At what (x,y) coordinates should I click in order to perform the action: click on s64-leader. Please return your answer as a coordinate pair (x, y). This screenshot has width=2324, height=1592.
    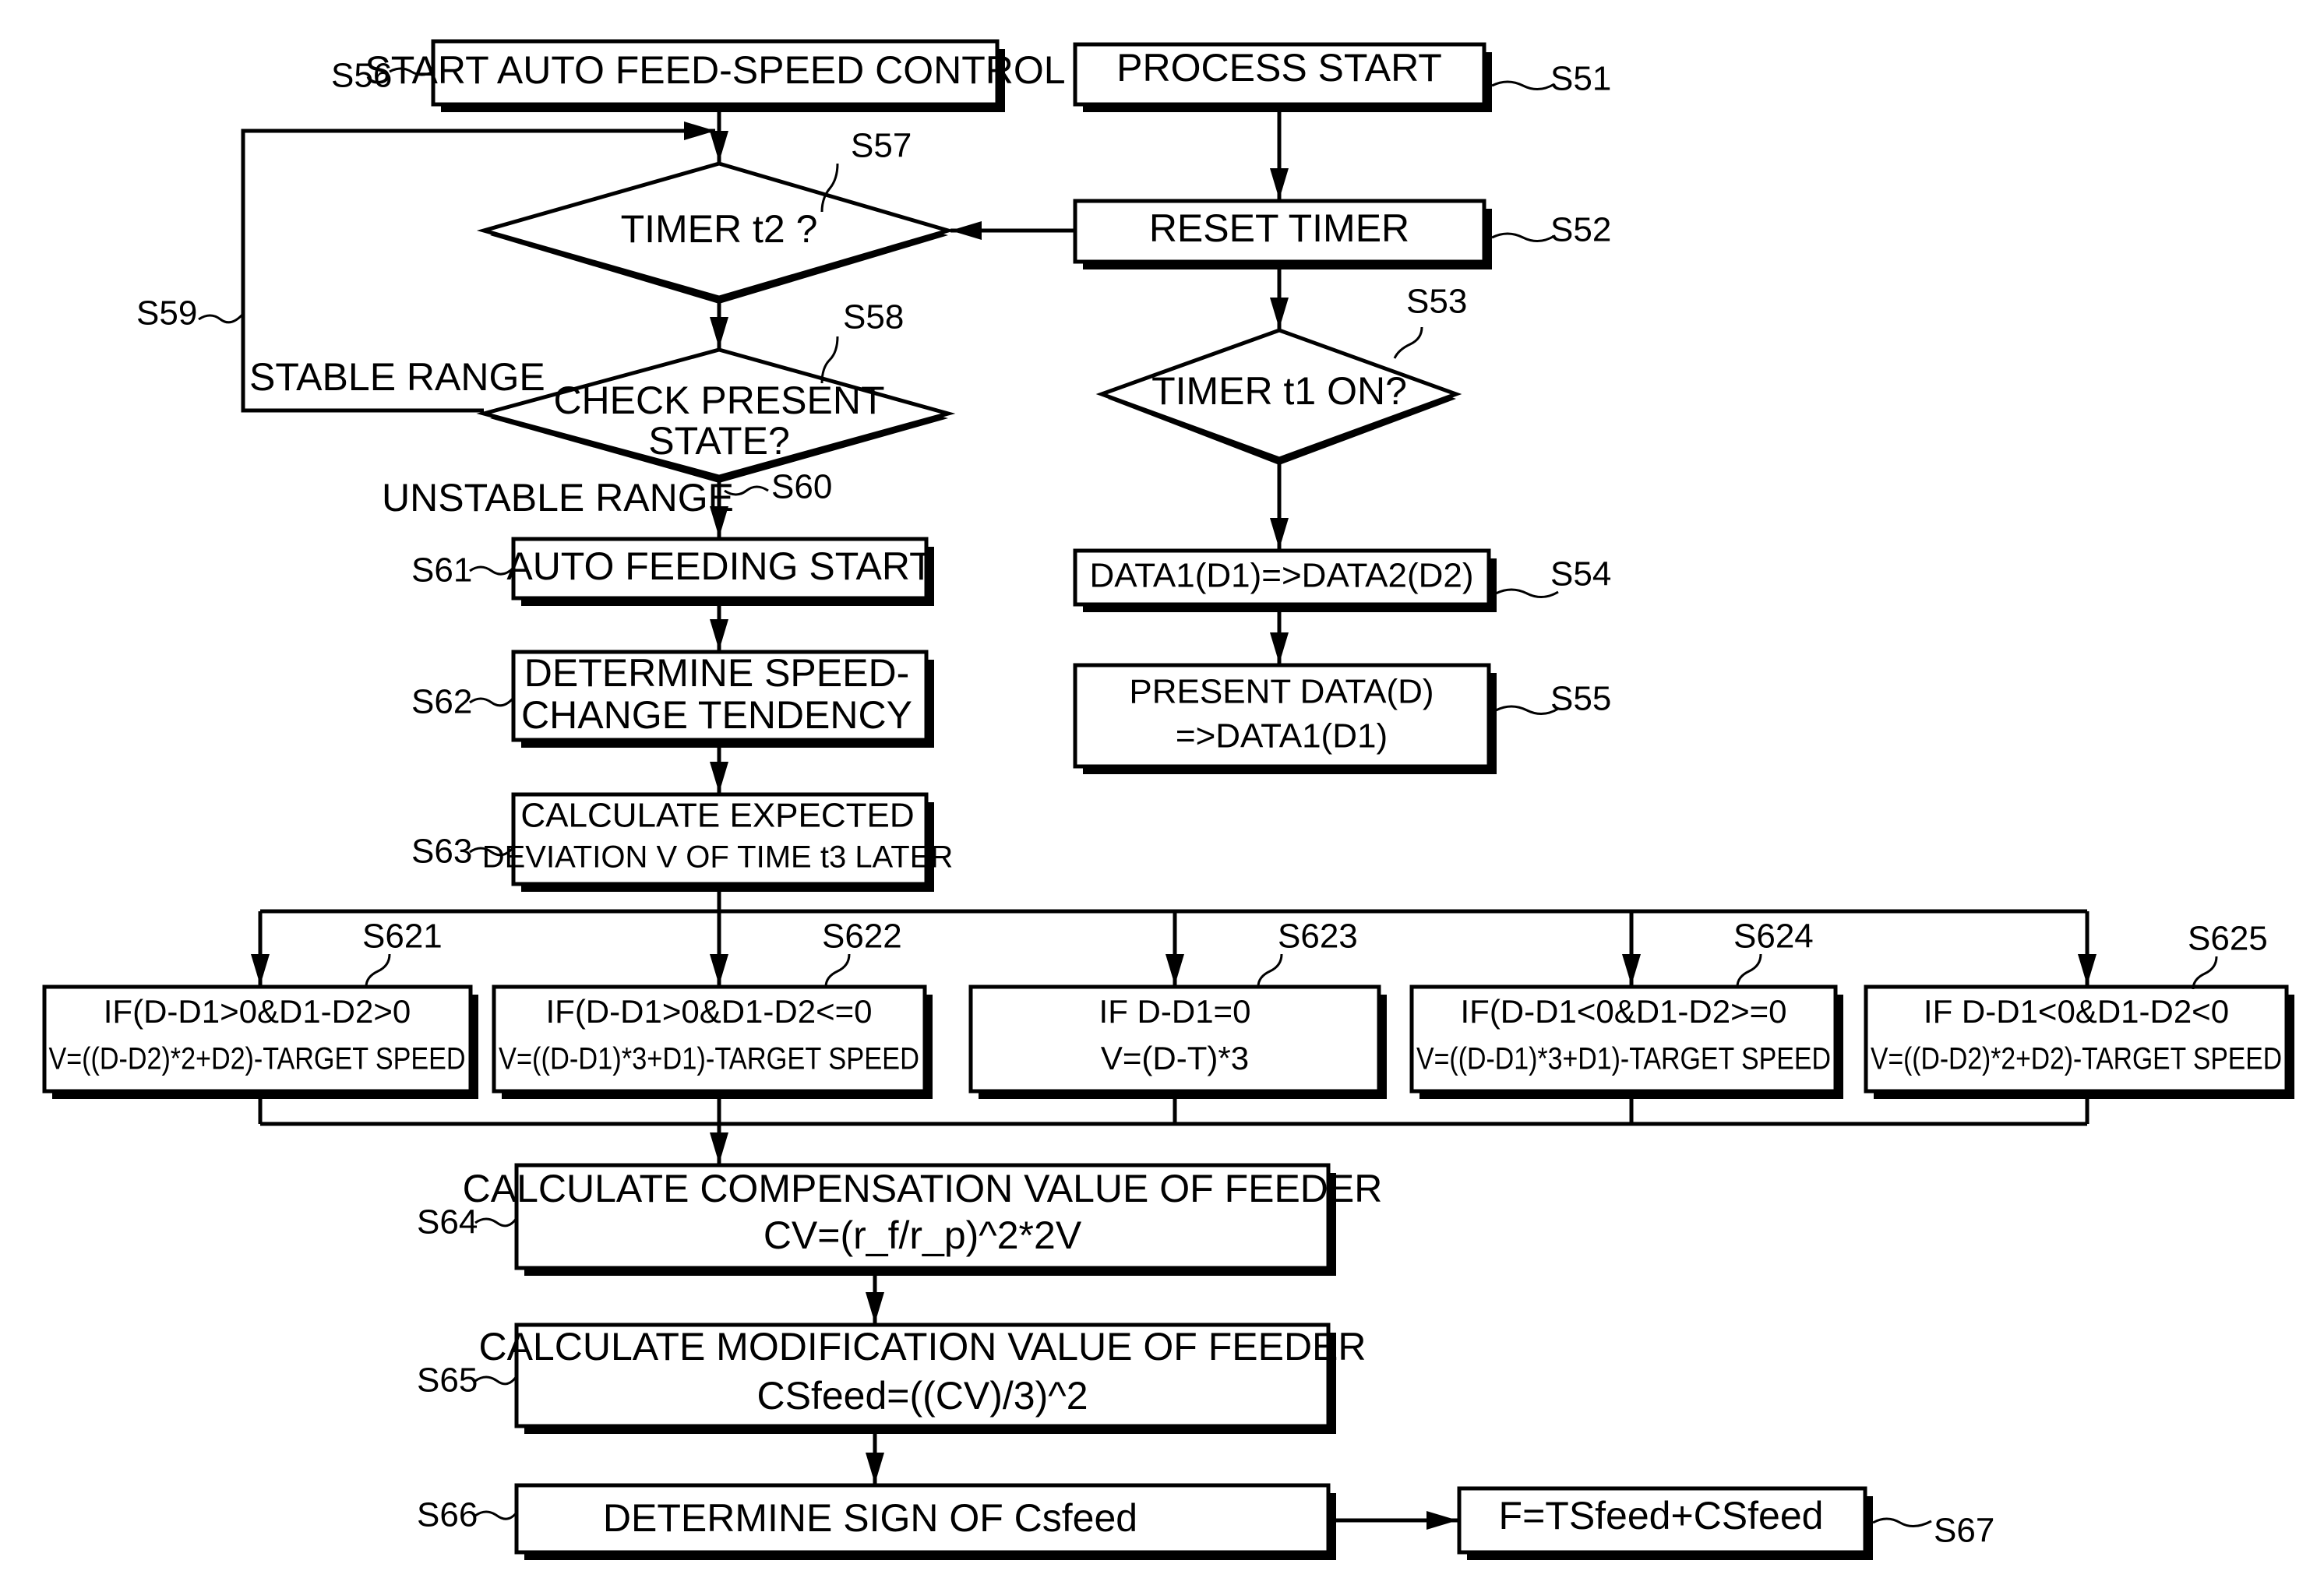
    Looking at the image, I should click on (496, 1222).